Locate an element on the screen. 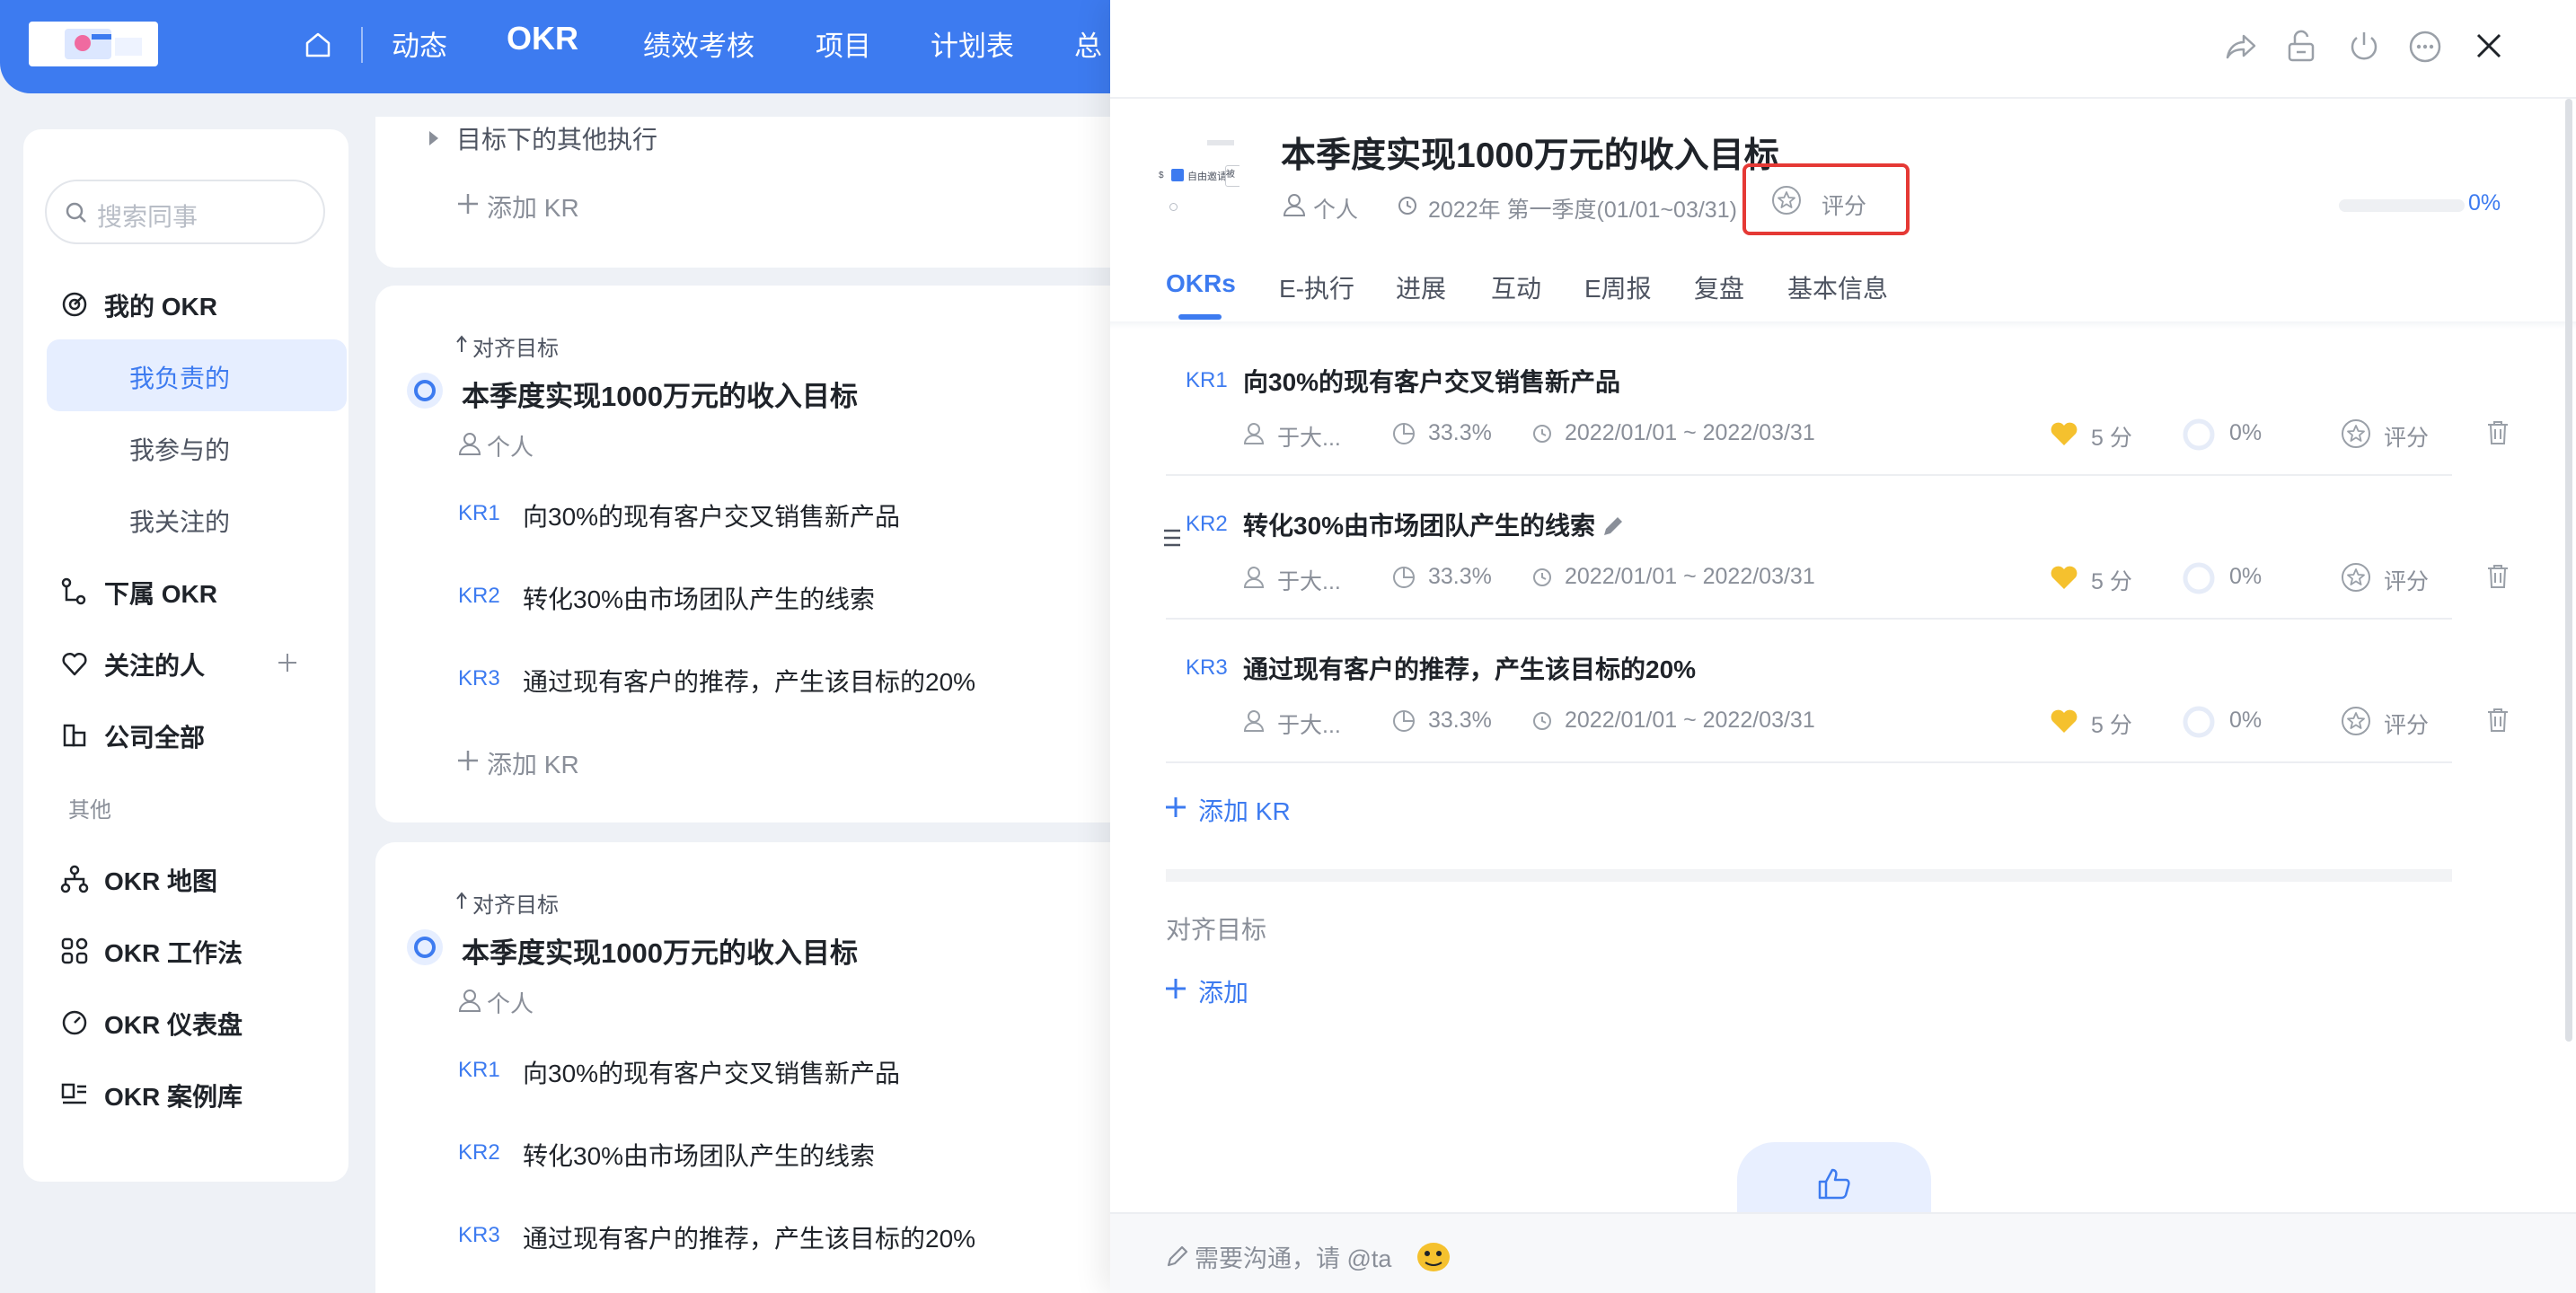 The height and width of the screenshot is (1293, 2576). panel-add-kr-button: 添加 KR is located at coordinates (1255, 810).